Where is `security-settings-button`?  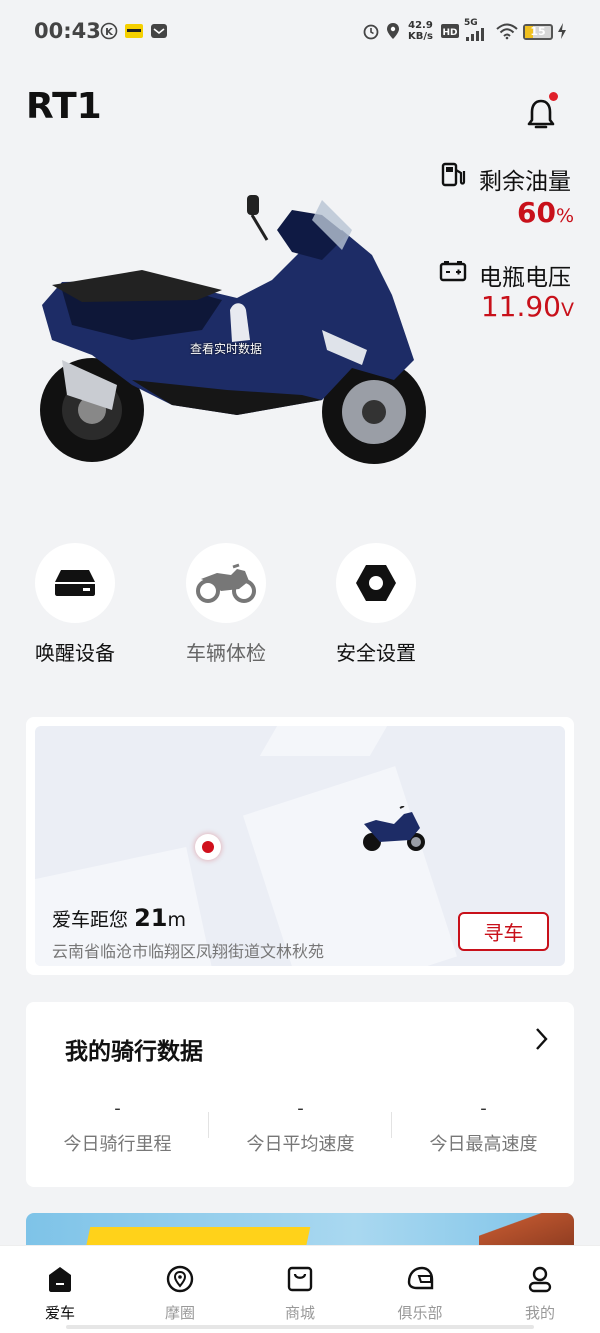 security-settings-button is located at coordinates (376, 583).